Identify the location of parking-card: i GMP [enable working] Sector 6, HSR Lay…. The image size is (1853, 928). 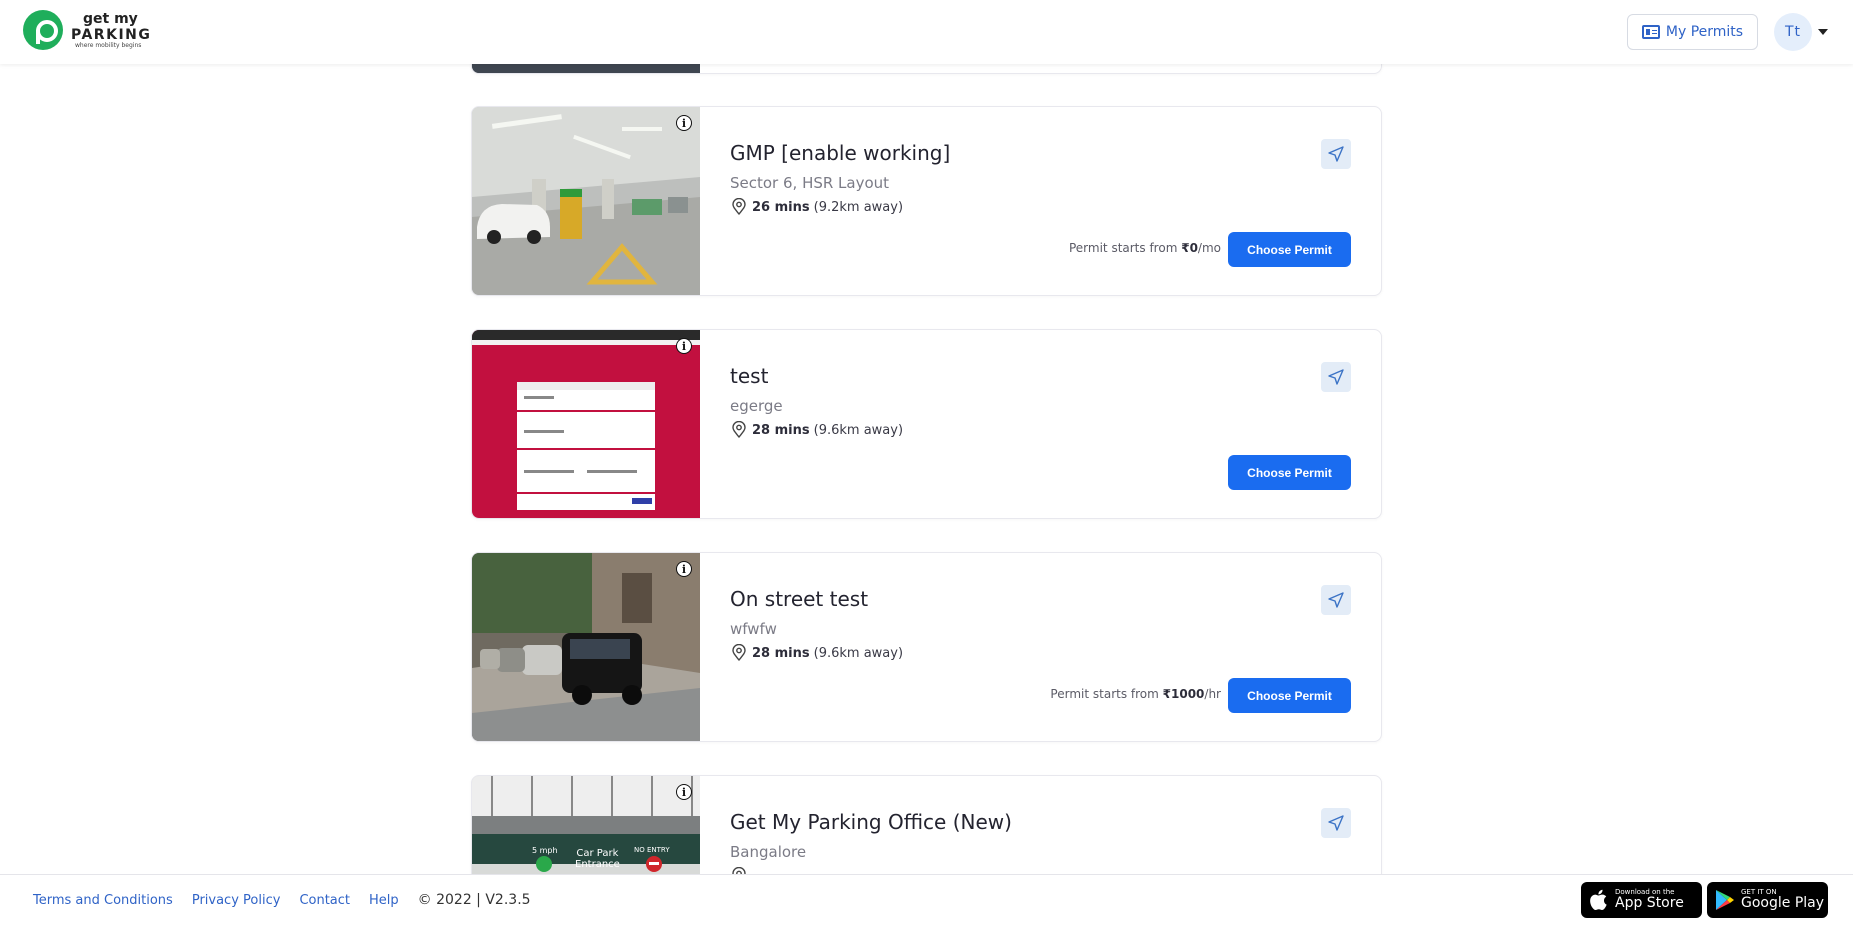
(926, 201).